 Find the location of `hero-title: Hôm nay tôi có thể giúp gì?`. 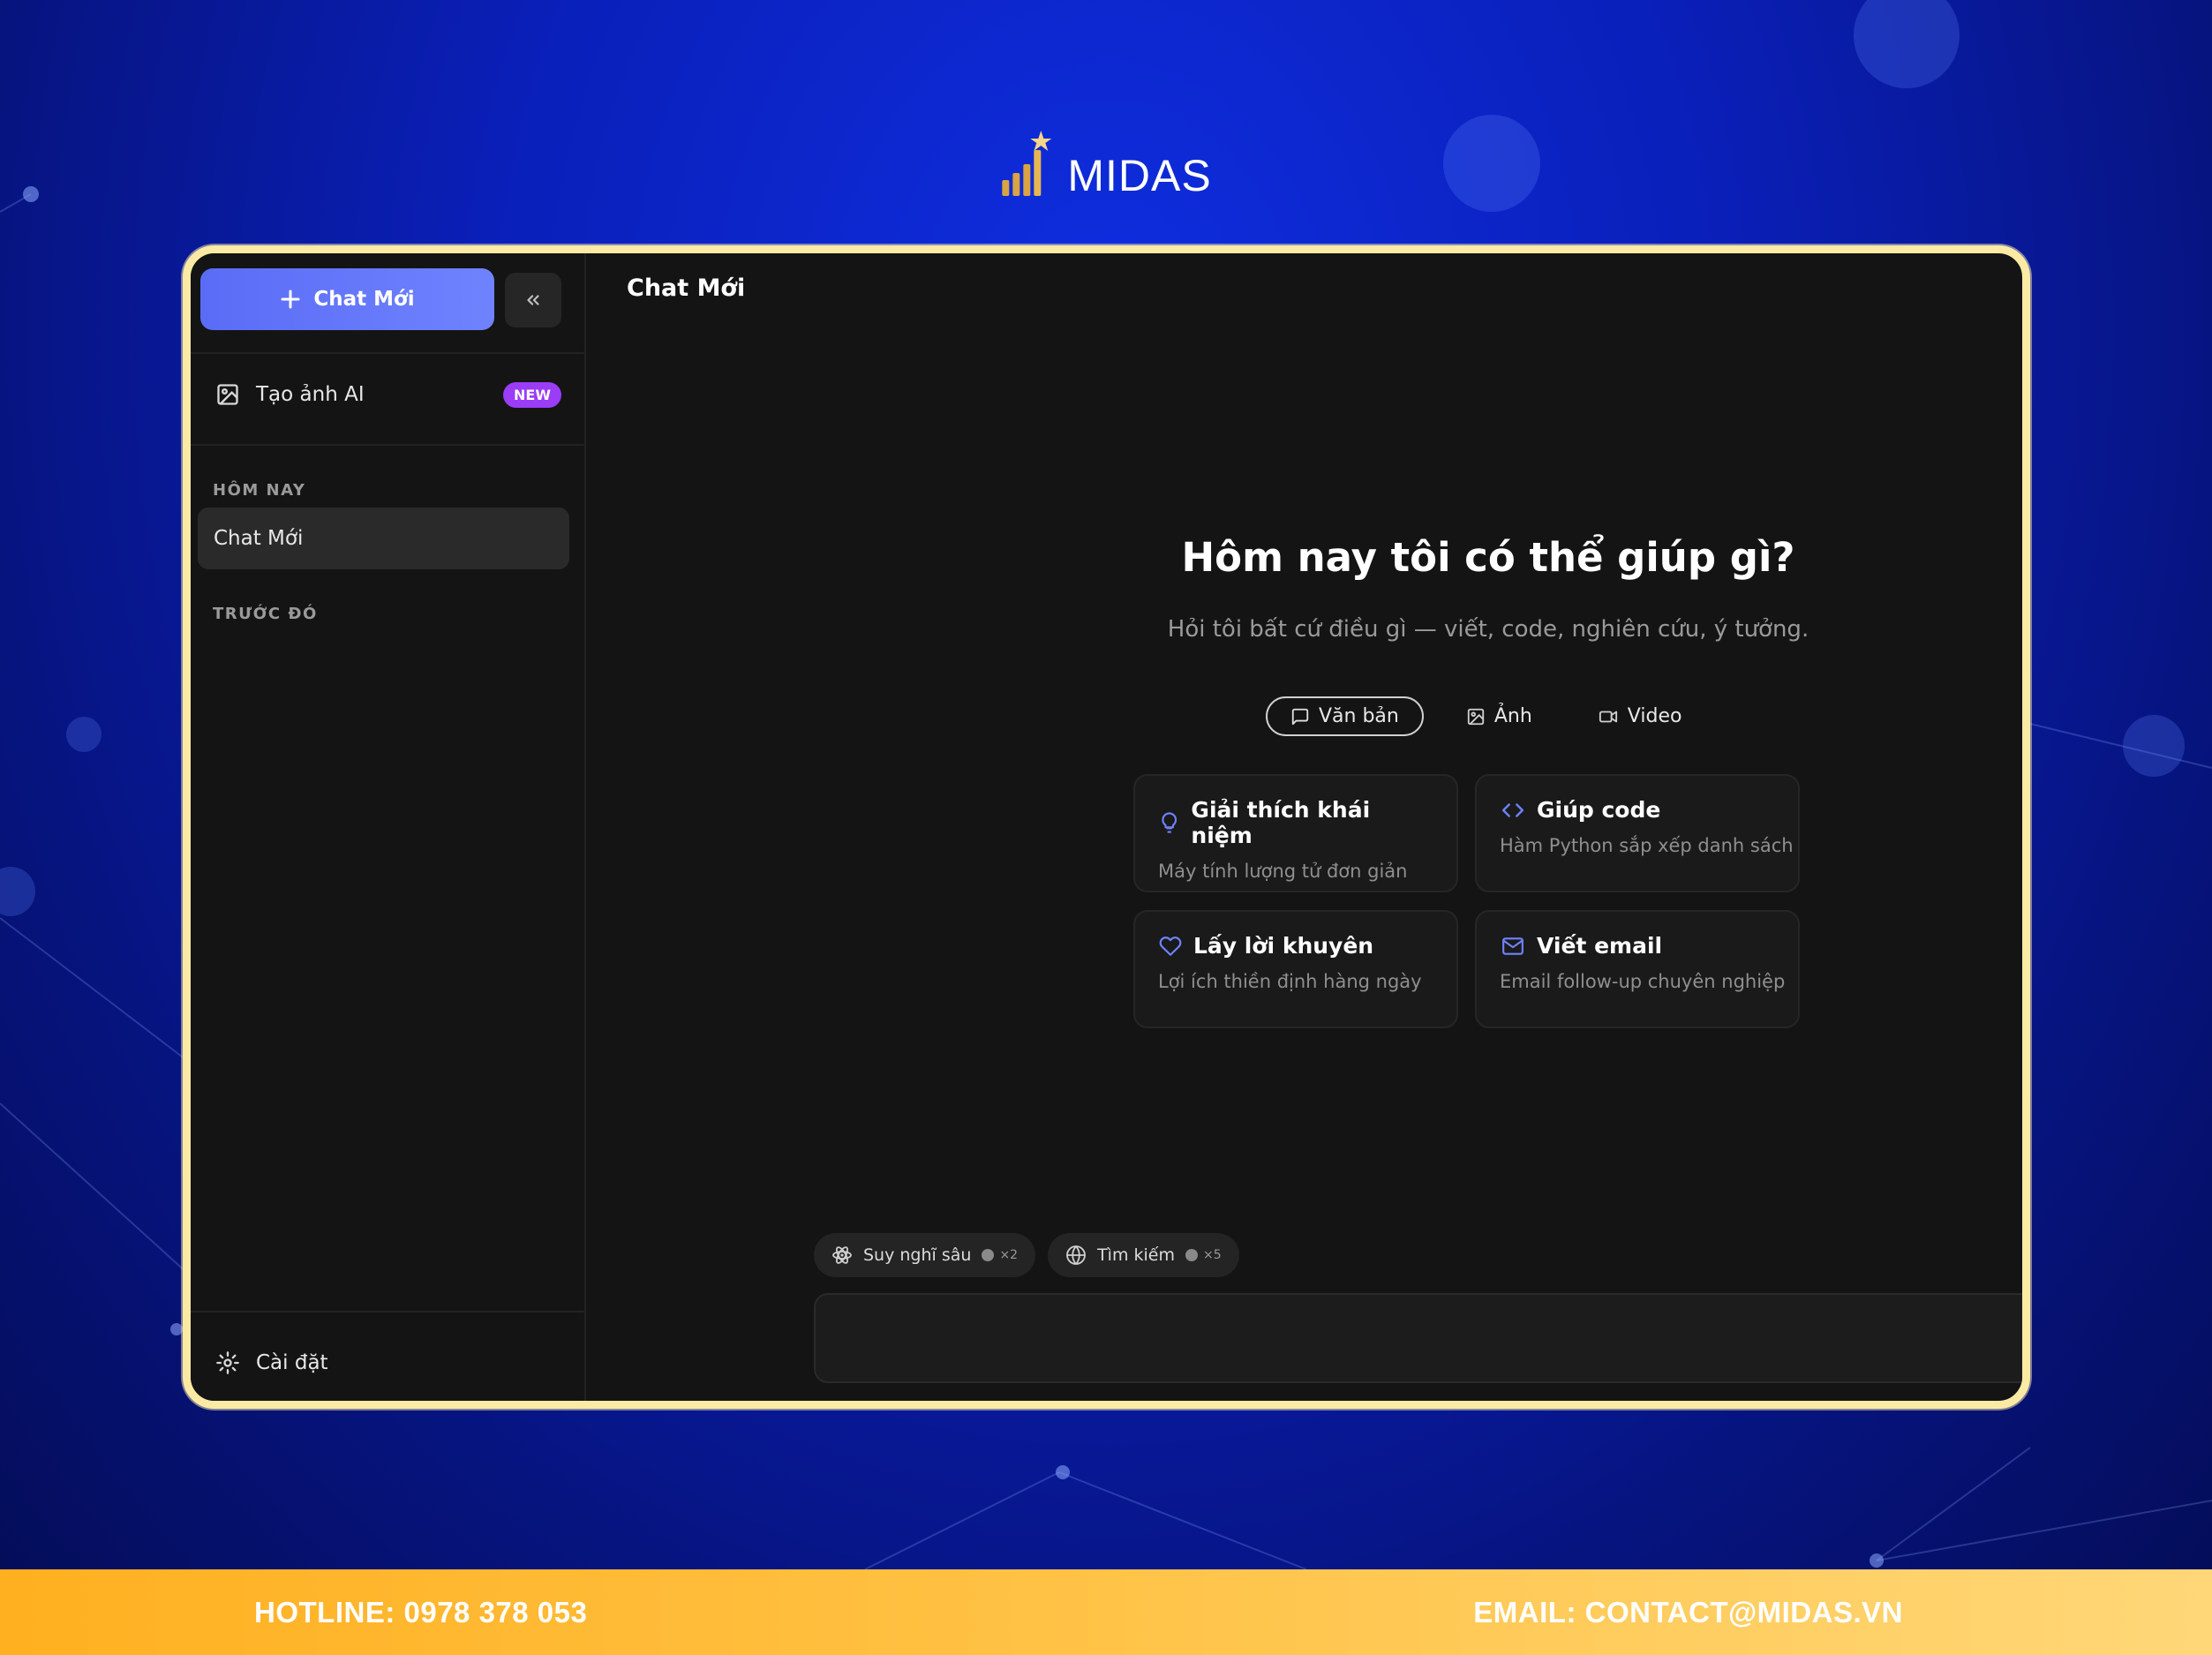

hero-title: Hôm nay tôi có thể giúp gì? is located at coordinates (1488, 557).